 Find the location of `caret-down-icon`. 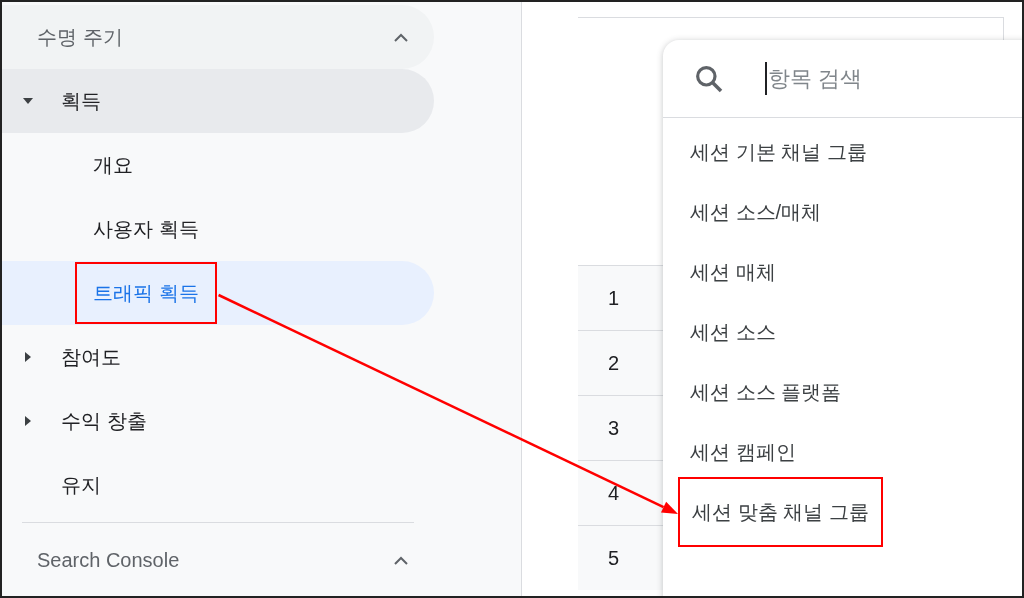

caret-down-icon is located at coordinates (28, 101).